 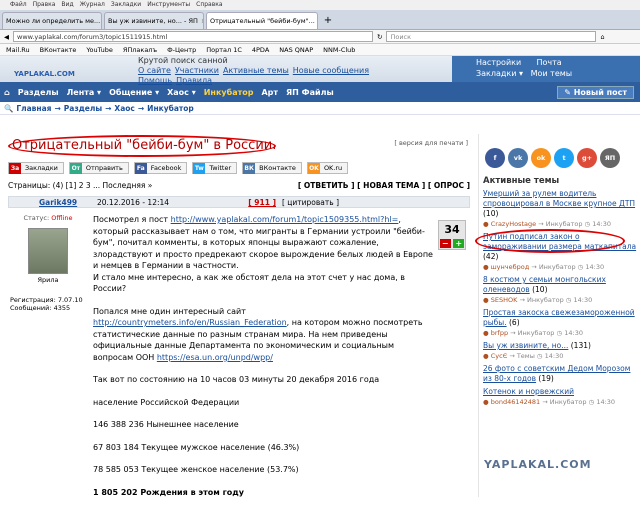 What do you see at coordinates (491, 36) in the screenshot?
I see `search-input: Поиск` at bounding box center [491, 36].